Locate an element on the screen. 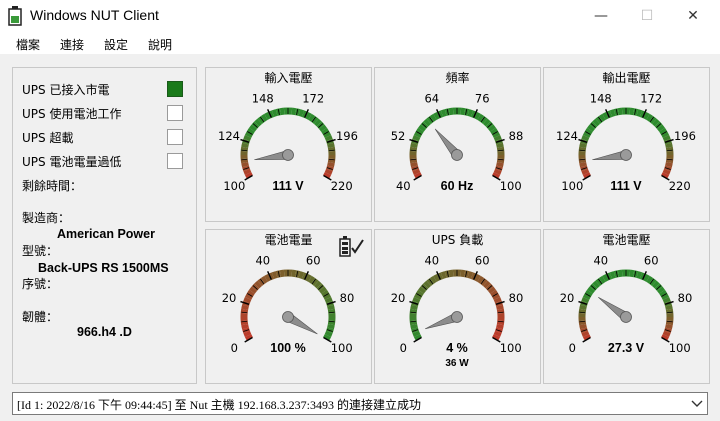  flag-on-battery-label: UPS 使用電池工作 is located at coordinates (72, 114).